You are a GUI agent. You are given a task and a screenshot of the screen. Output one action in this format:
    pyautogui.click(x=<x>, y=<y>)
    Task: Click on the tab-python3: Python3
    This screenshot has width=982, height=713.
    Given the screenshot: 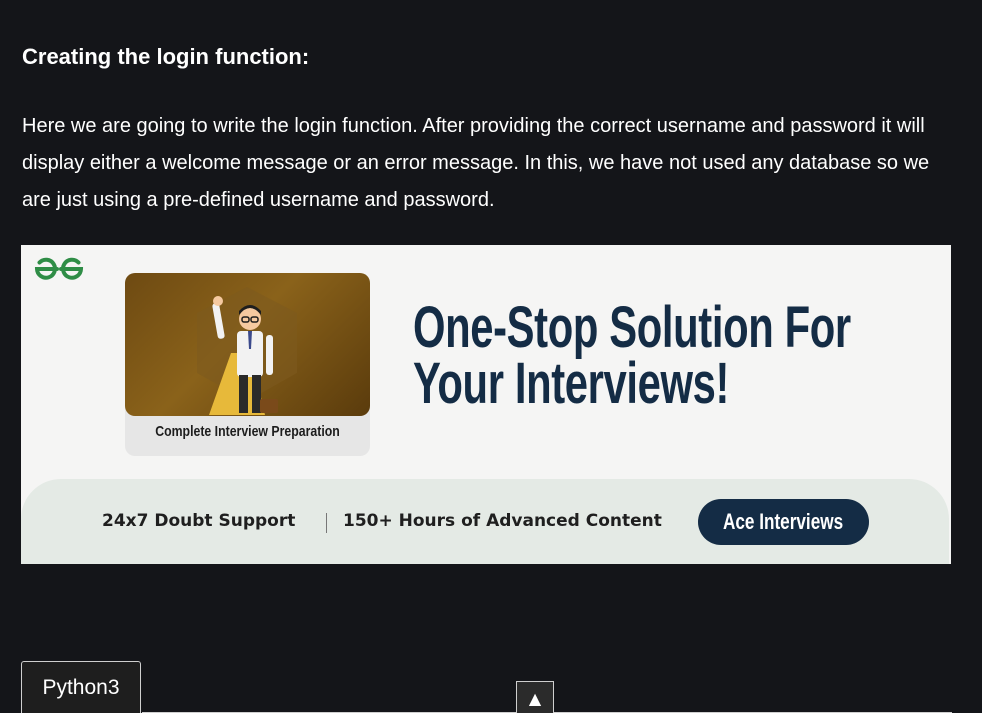 What is the action you would take?
    pyautogui.click(x=81, y=687)
    